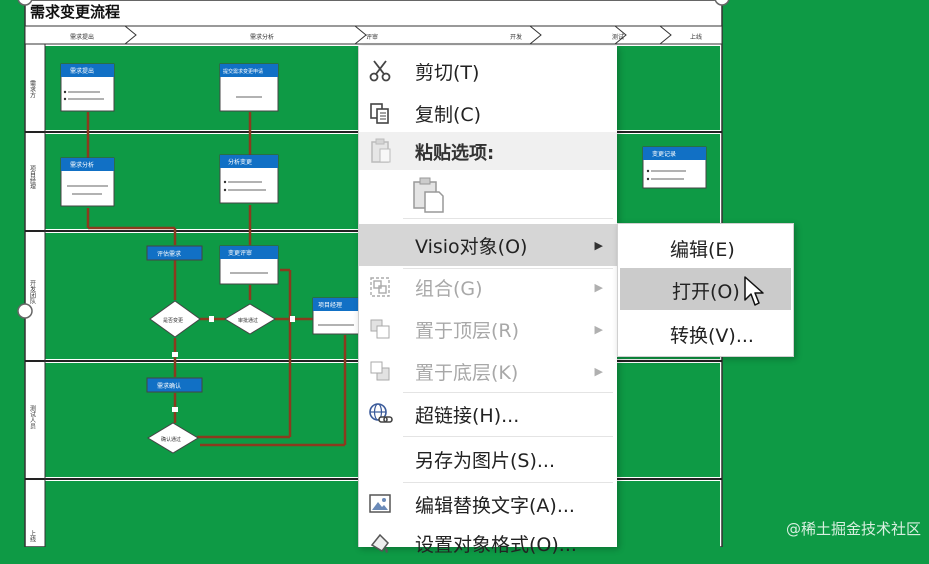  I want to click on diagram-title: 需求变更流程, so click(75, 12).